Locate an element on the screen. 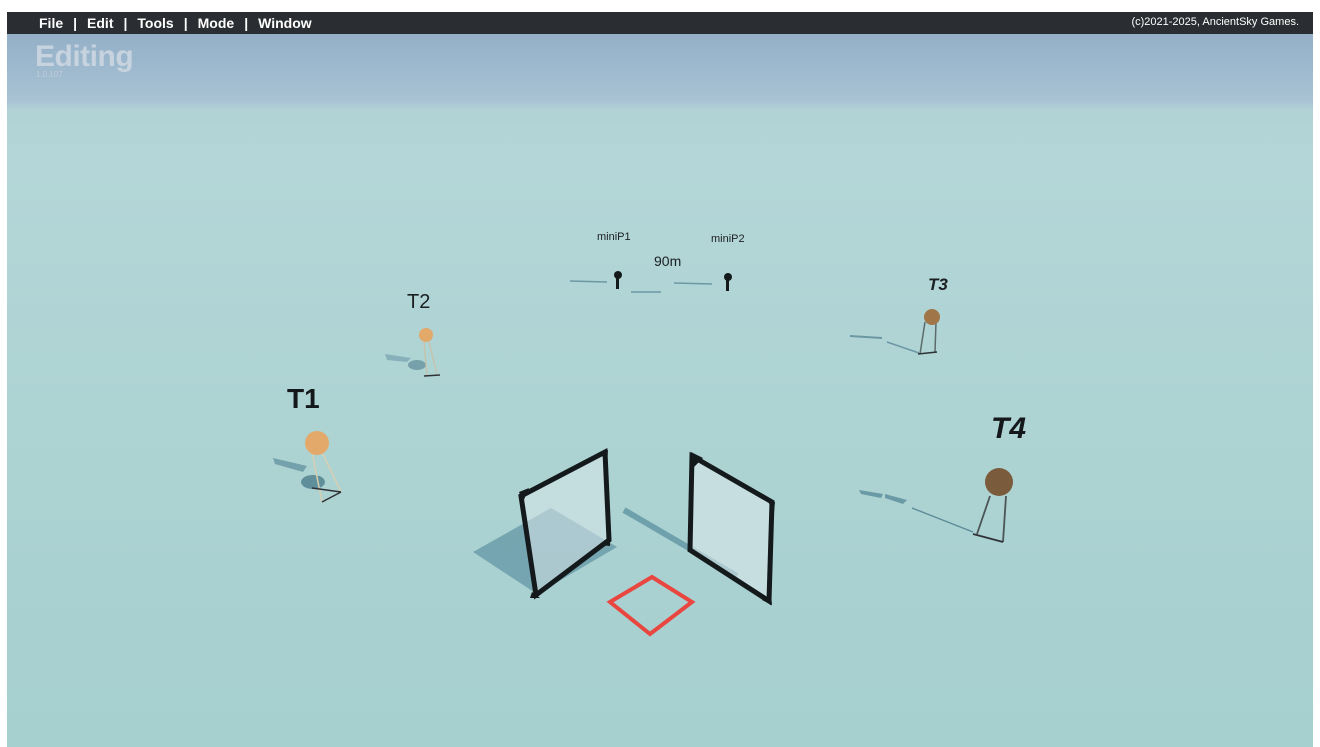  shooter-box-outline is located at coordinates (651, 605).